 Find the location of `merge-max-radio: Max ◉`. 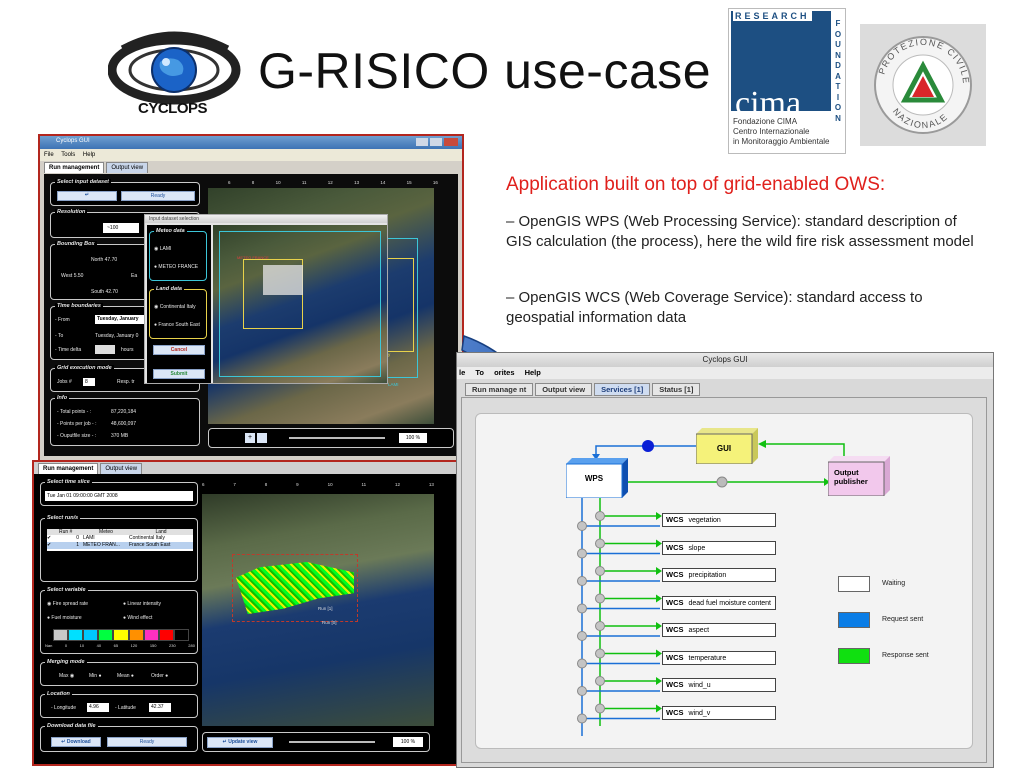

merge-max-radio: Max ◉ is located at coordinates (66, 676).